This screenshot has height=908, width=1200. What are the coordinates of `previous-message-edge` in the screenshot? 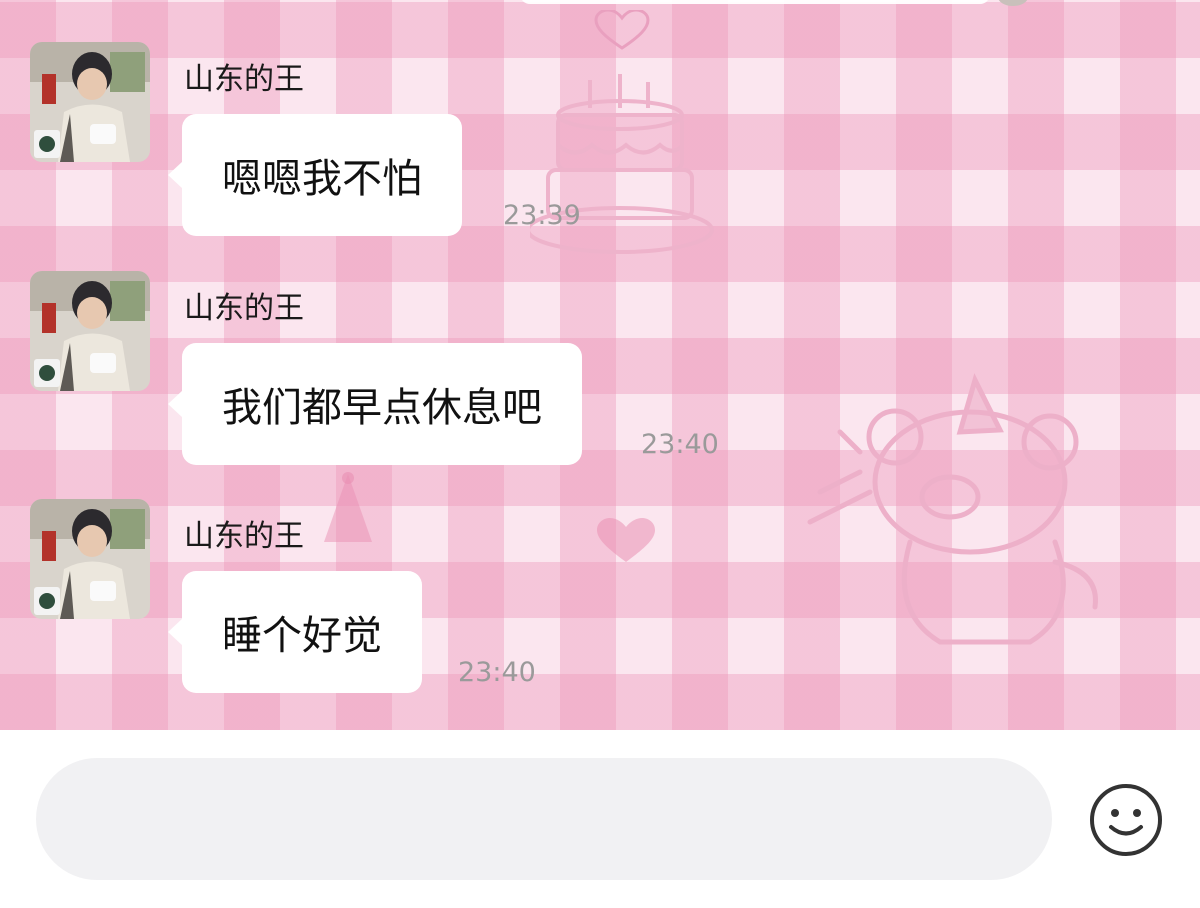 It's located at (755, 2).